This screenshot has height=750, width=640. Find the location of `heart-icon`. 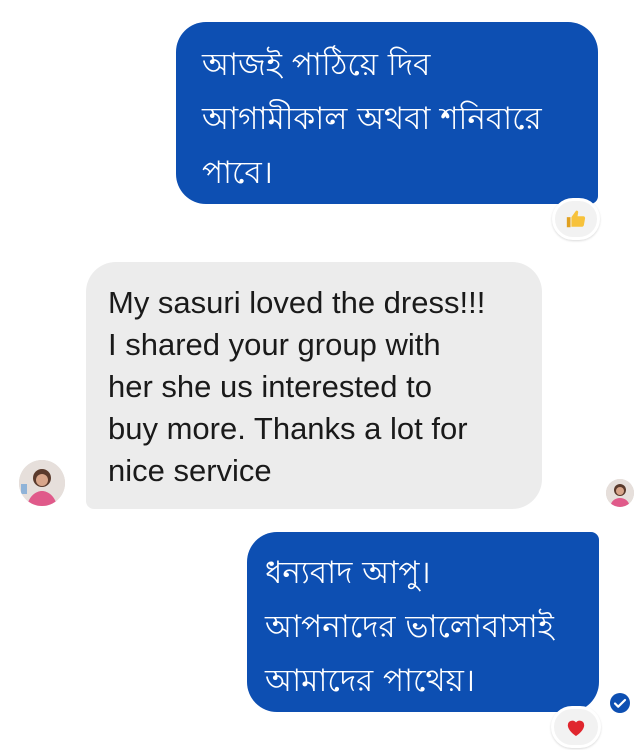

heart-icon is located at coordinates (576, 727).